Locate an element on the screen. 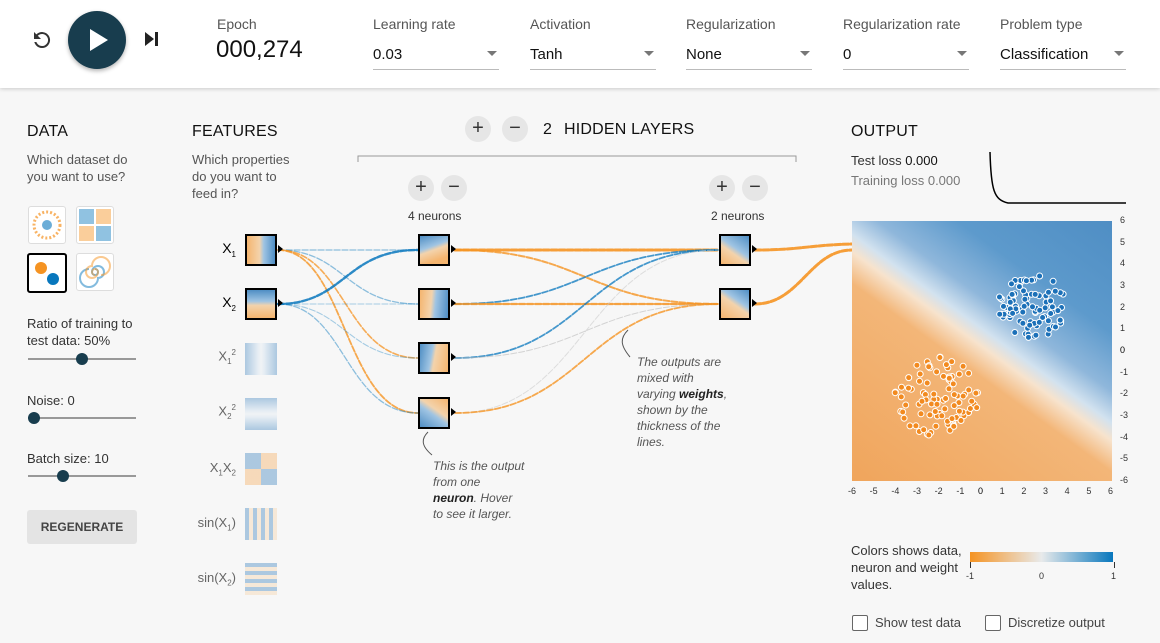  data-points is located at coordinates (979, 355).